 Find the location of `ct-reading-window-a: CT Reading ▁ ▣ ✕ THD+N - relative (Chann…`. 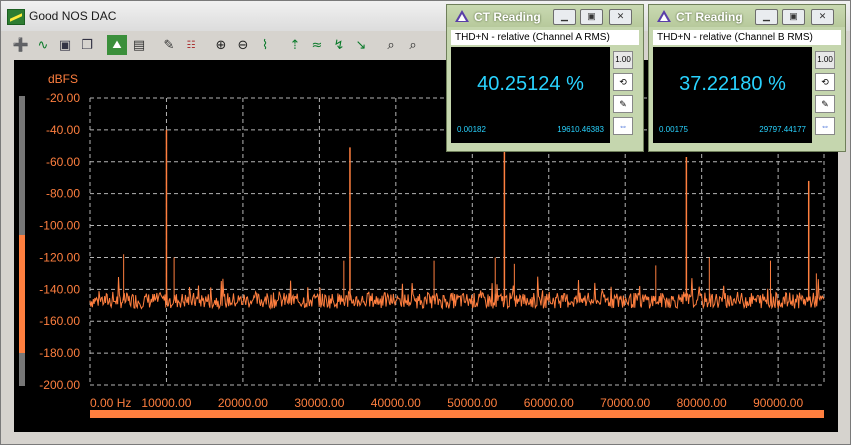

ct-reading-window-a: CT Reading ▁ ▣ ✕ THD+N - relative (Chann… is located at coordinates (545, 78).